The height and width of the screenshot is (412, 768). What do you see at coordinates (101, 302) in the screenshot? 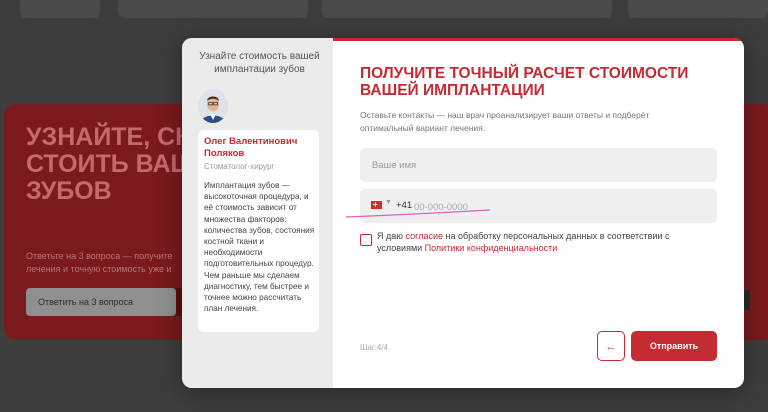
I see `bg-promo-button: Ответить на 3 вопроса` at bounding box center [101, 302].